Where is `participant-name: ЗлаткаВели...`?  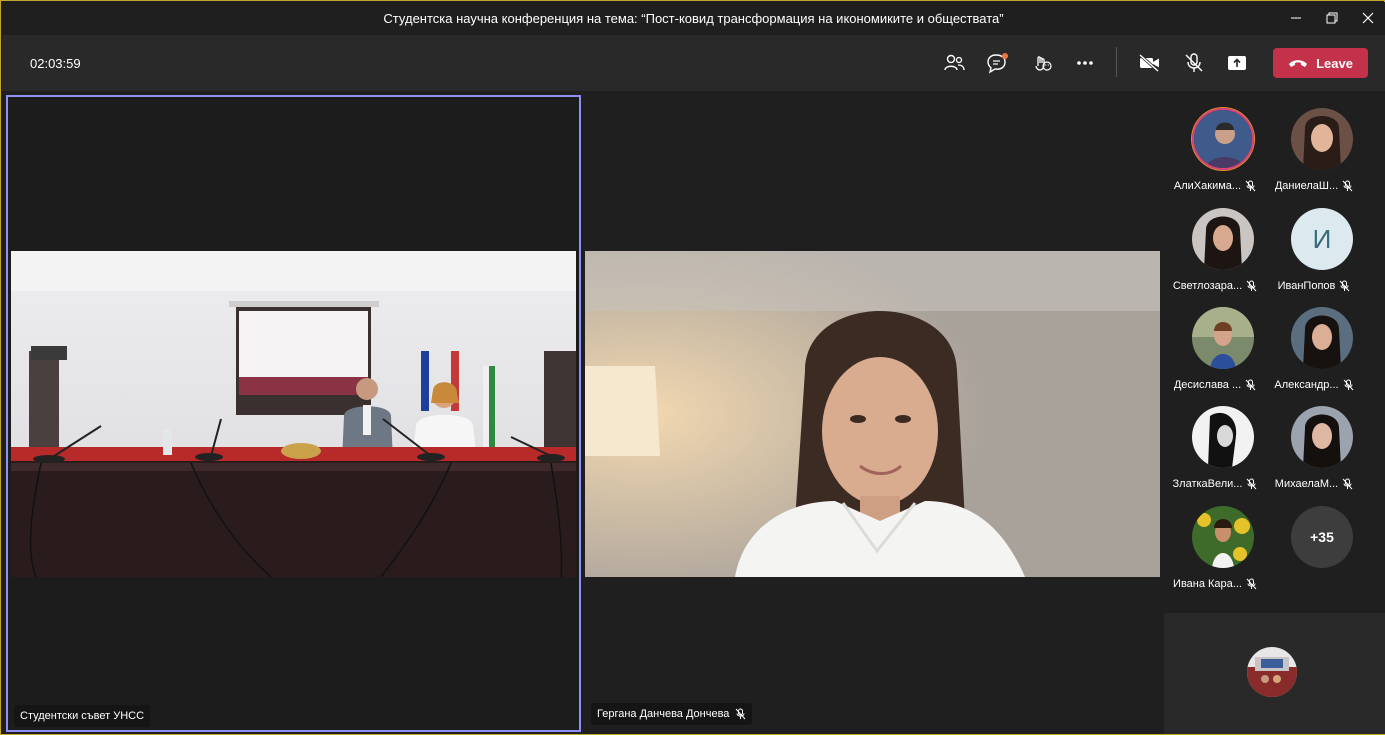
participant-name: ЗлаткаВели... is located at coordinates (1207, 484).